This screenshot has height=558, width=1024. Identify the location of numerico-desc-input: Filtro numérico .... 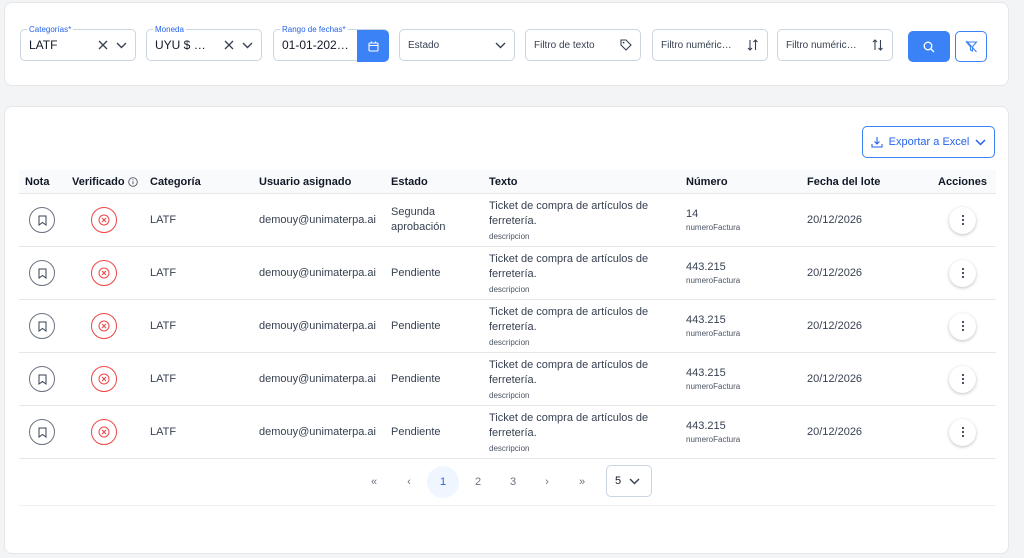
(710, 45).